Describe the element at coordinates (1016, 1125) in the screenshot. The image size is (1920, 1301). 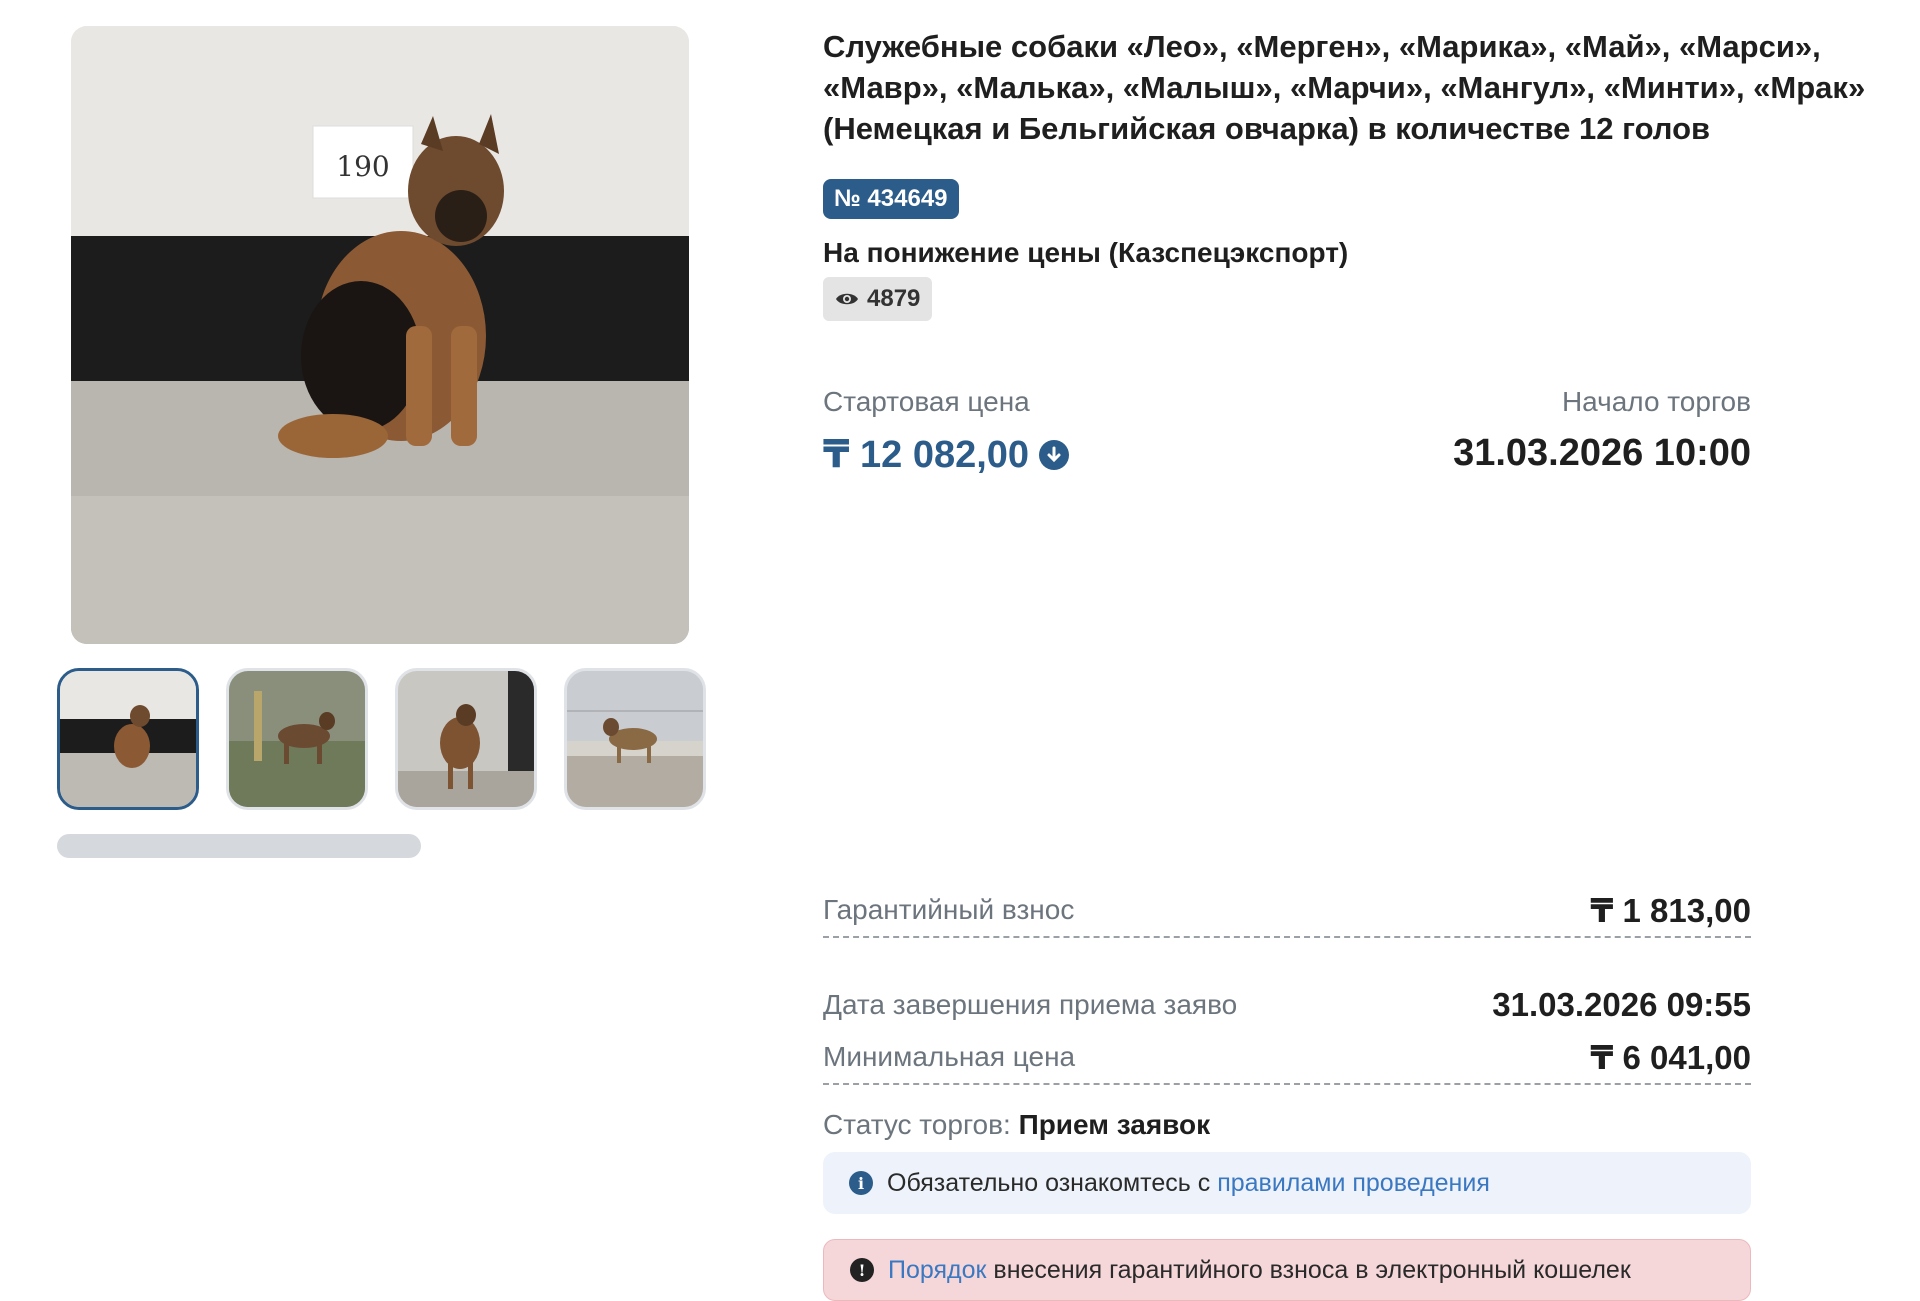
I see `auction-status: Статус торгов: Прием заявок` at that location.